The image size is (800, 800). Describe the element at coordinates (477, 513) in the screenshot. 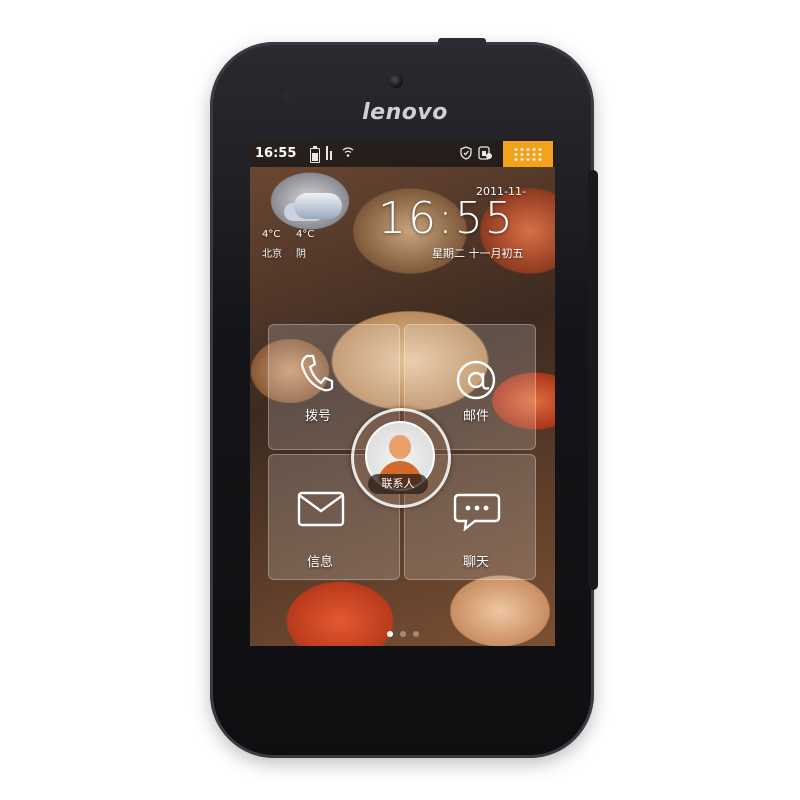

I see `chat-bubble-icon` at that location.